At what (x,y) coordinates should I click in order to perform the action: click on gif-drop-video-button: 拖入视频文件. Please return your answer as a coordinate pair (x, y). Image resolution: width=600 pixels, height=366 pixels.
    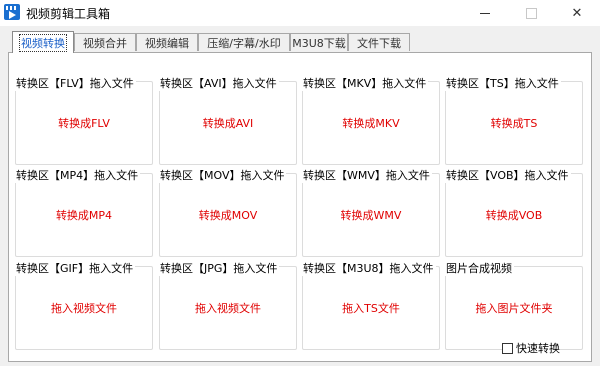
    Looking at the image, I should click on (84, 308).